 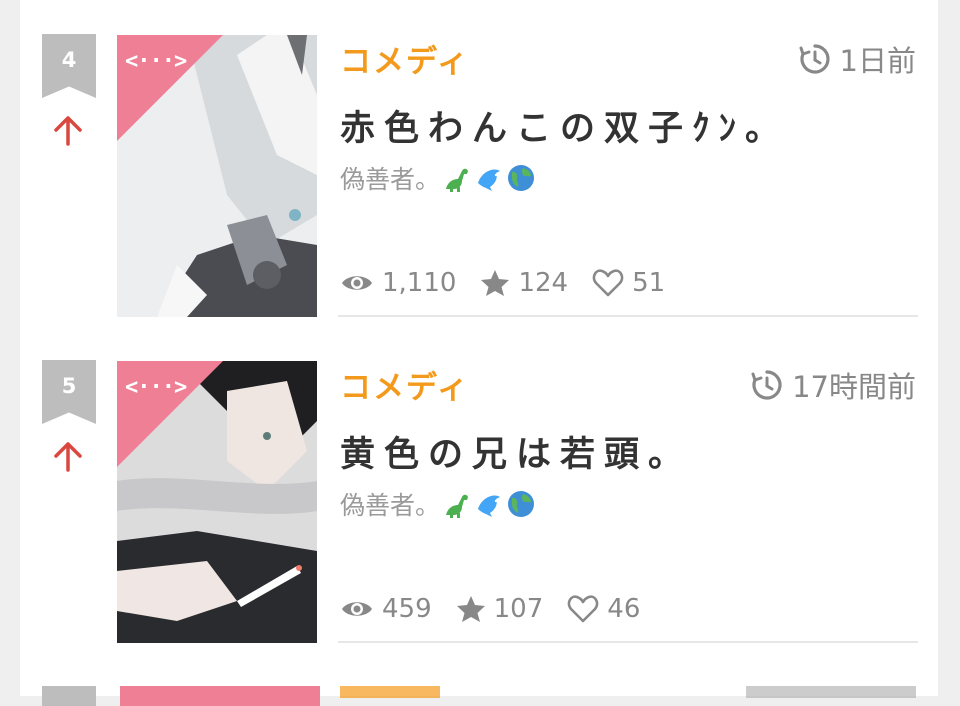 What do you see at coordinates (854, 387) in the screenshot?
I see `time-text: 17時間前` at bounding box center [854, 387].